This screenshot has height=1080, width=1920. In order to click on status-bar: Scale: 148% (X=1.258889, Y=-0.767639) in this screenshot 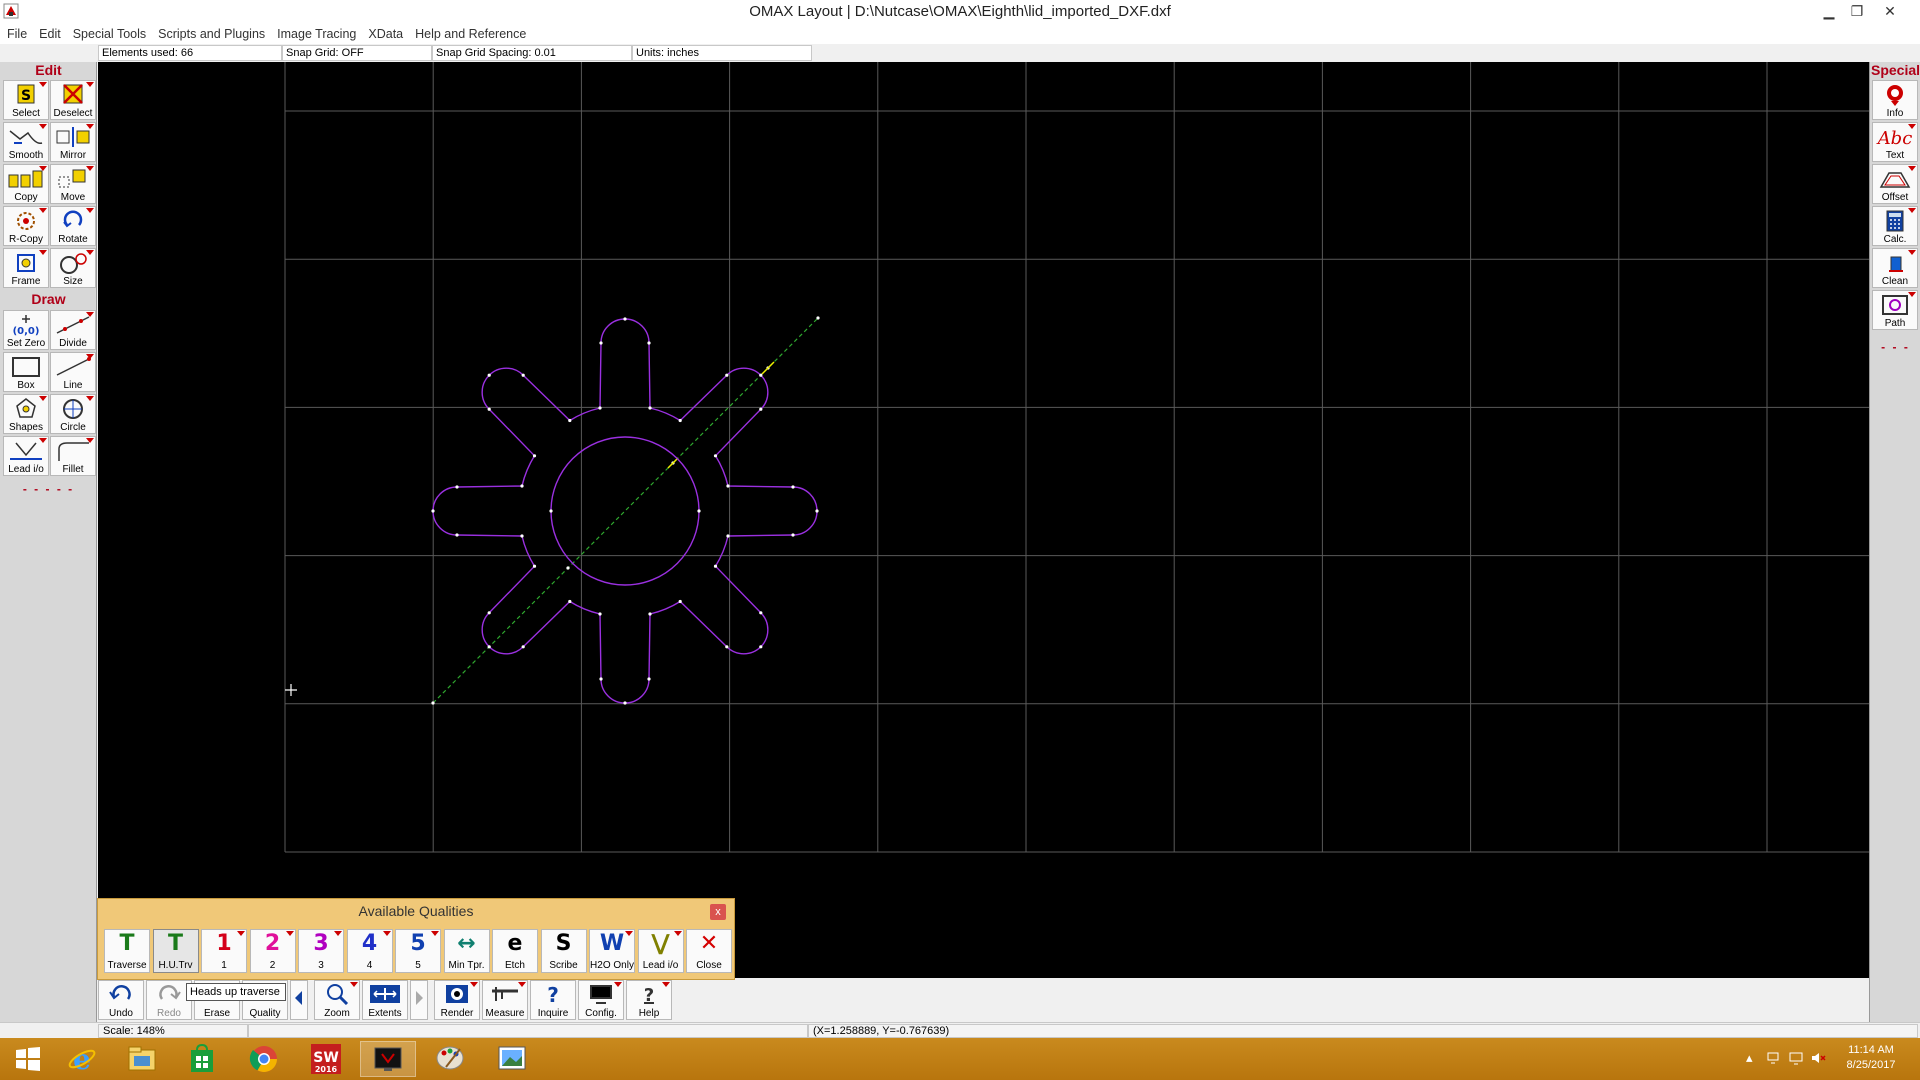, I will do `click(960, 1030)`.